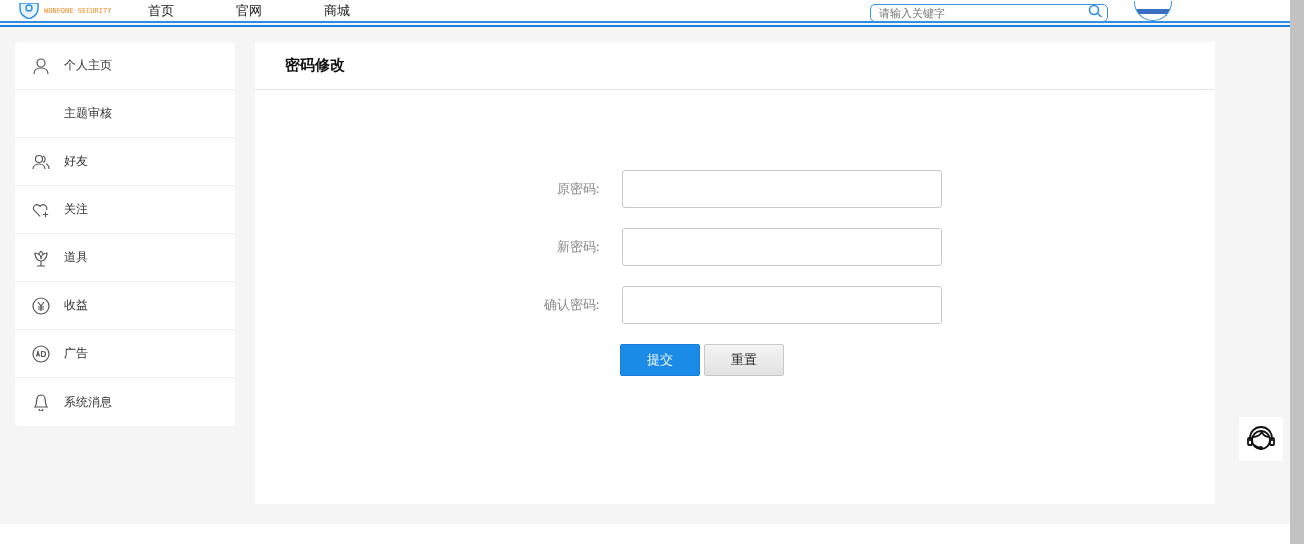  I want to click on sidebar-item: 广告, so click(125, 354).